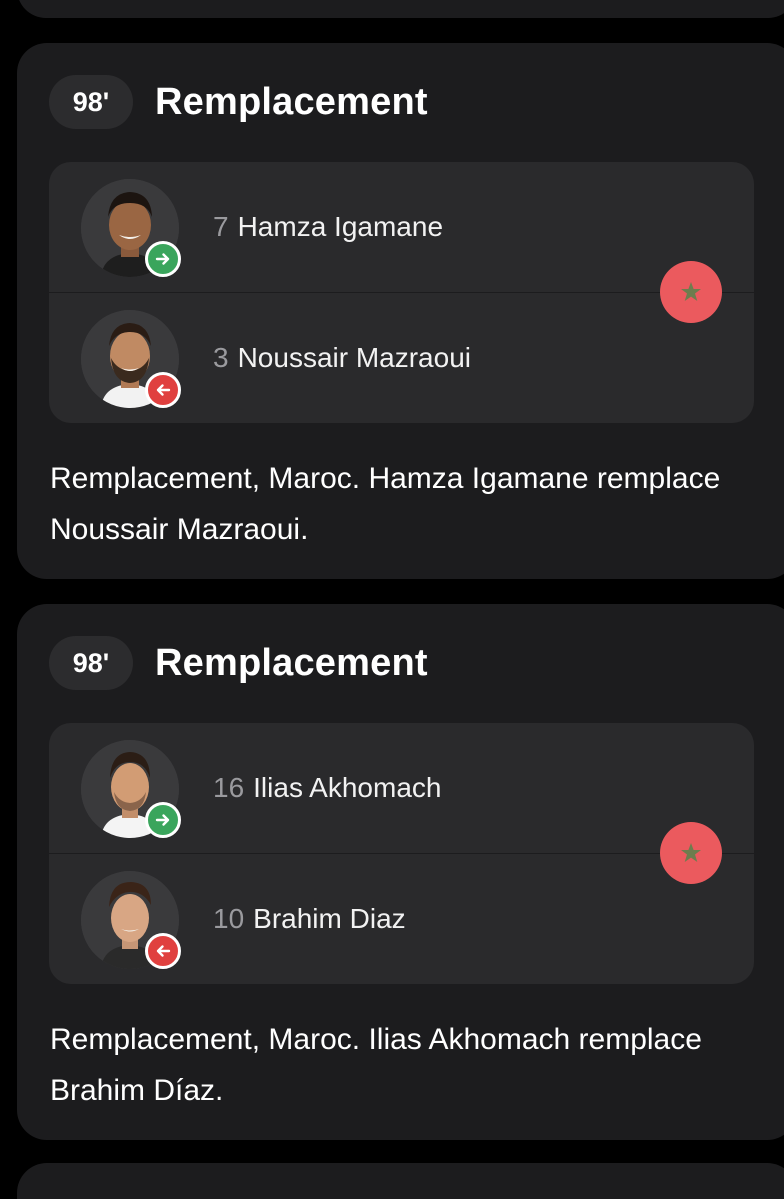  Describe the element at coordinates (347, 787) in the screenshot. I see `player-name: Ilias Akhomach` at that location.